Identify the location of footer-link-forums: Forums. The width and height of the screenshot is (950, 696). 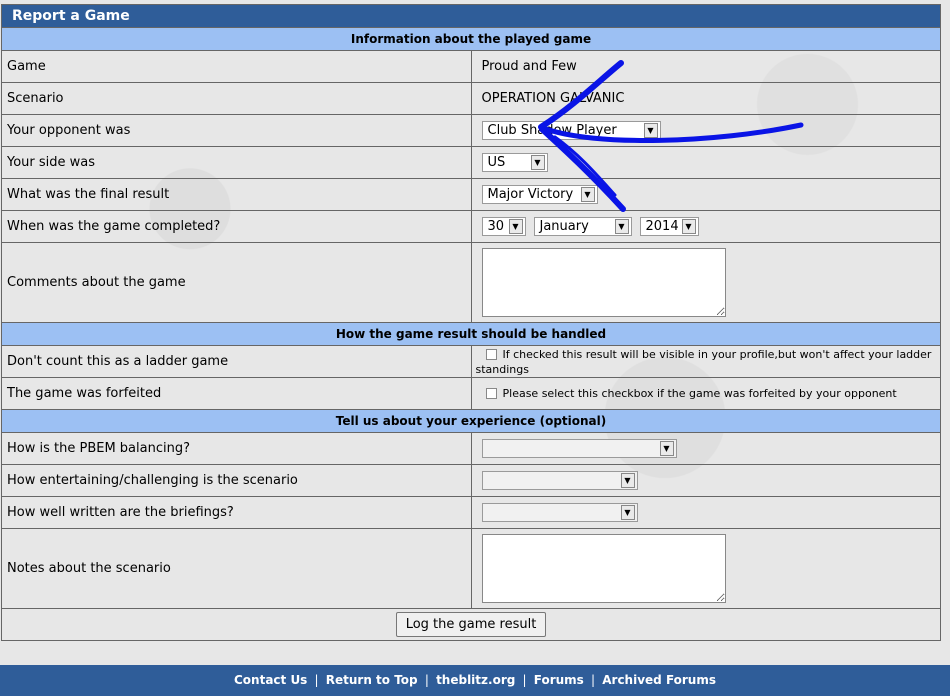
(559, 680).